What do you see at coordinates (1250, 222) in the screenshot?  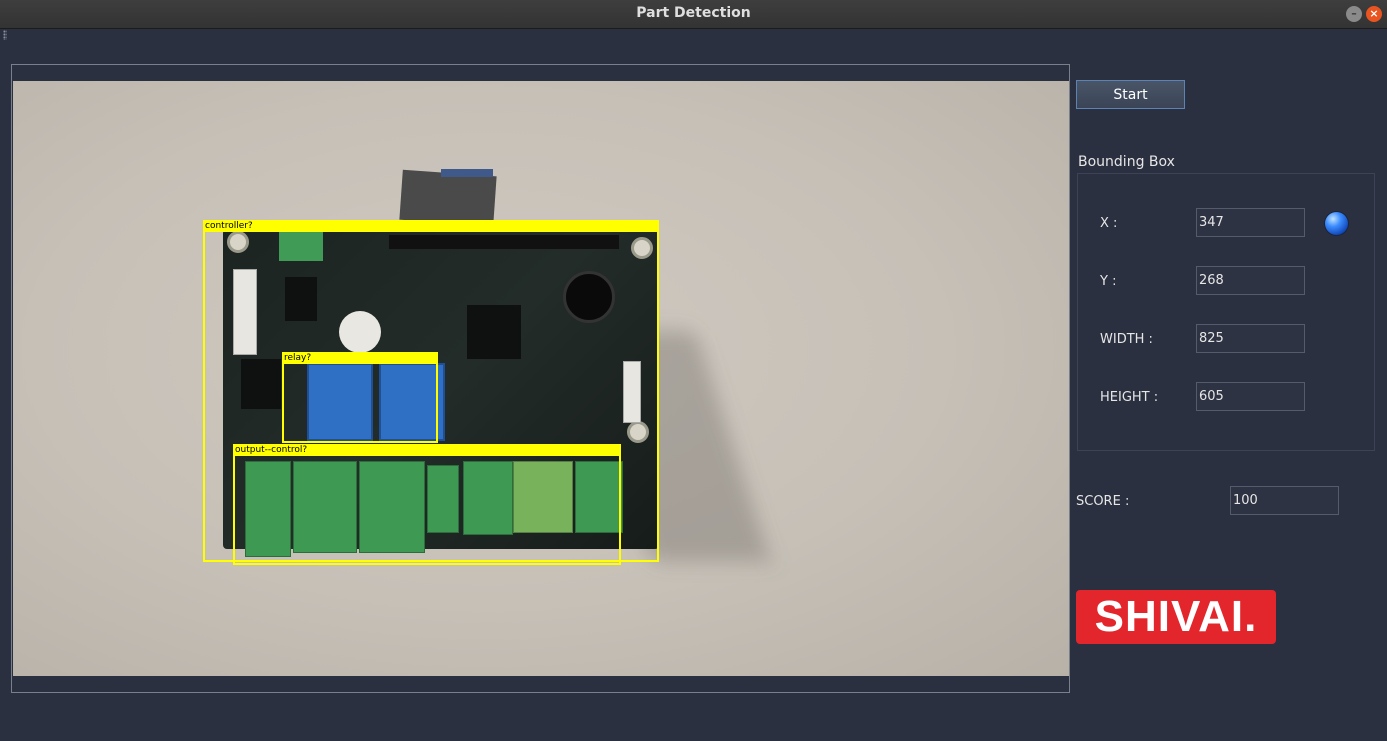 I see `x-field` at bounding box center [1250, 222].